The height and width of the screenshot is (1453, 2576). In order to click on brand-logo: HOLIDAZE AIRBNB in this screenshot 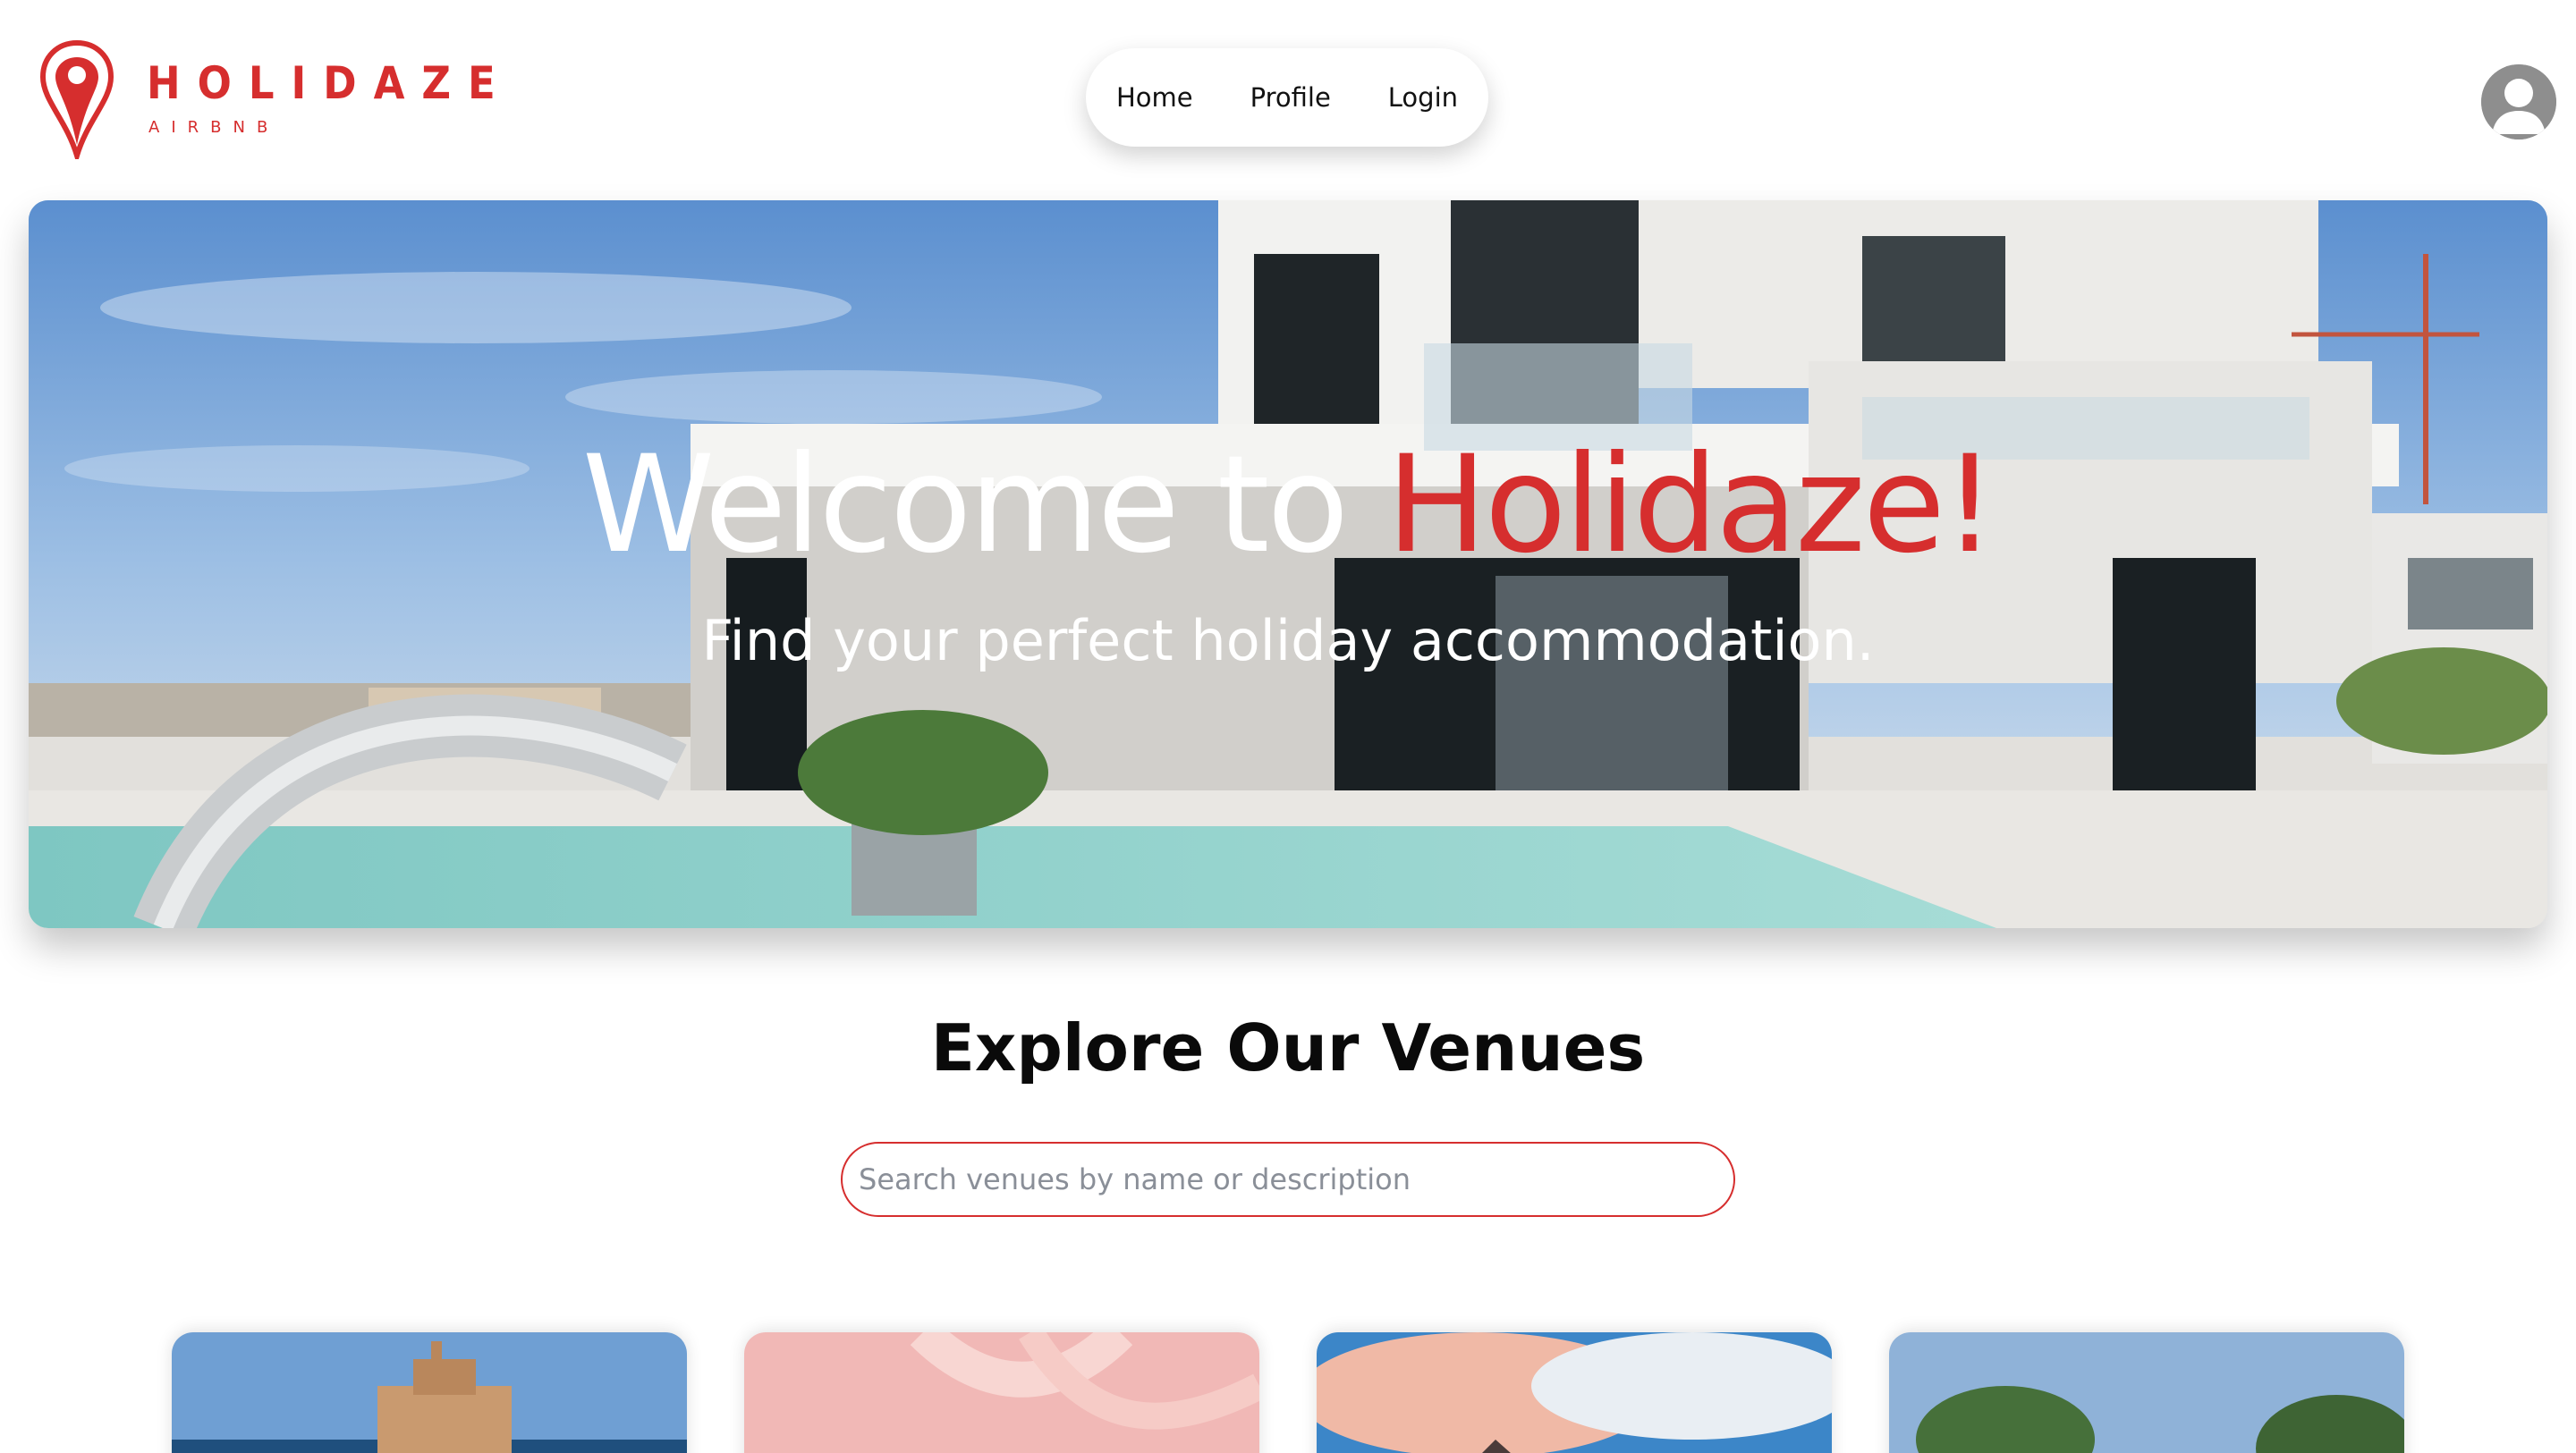, I will do `click(267, 102)`.